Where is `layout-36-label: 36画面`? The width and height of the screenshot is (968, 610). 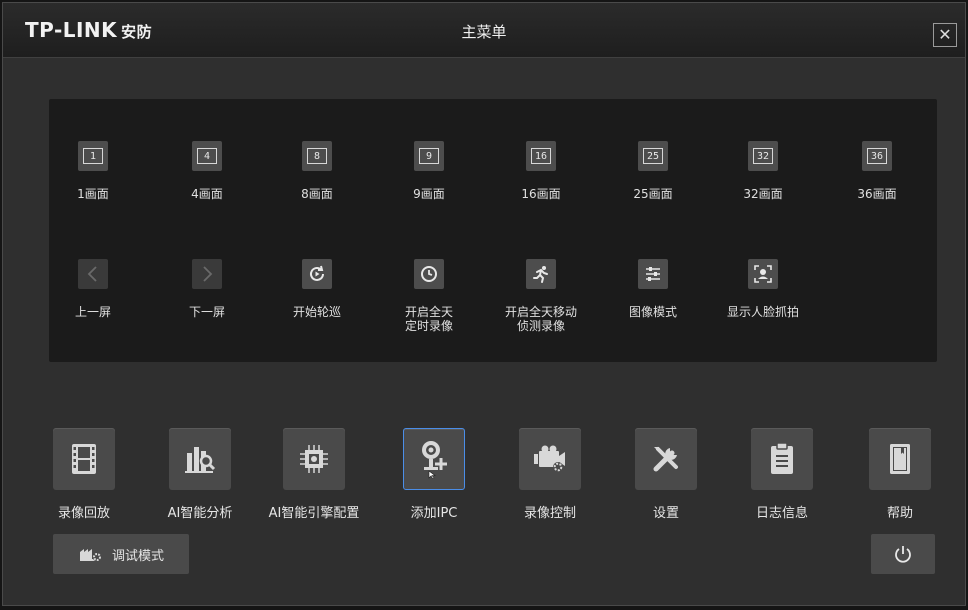 layout-36-label: 36画面 is located at coordinates (877, 194).